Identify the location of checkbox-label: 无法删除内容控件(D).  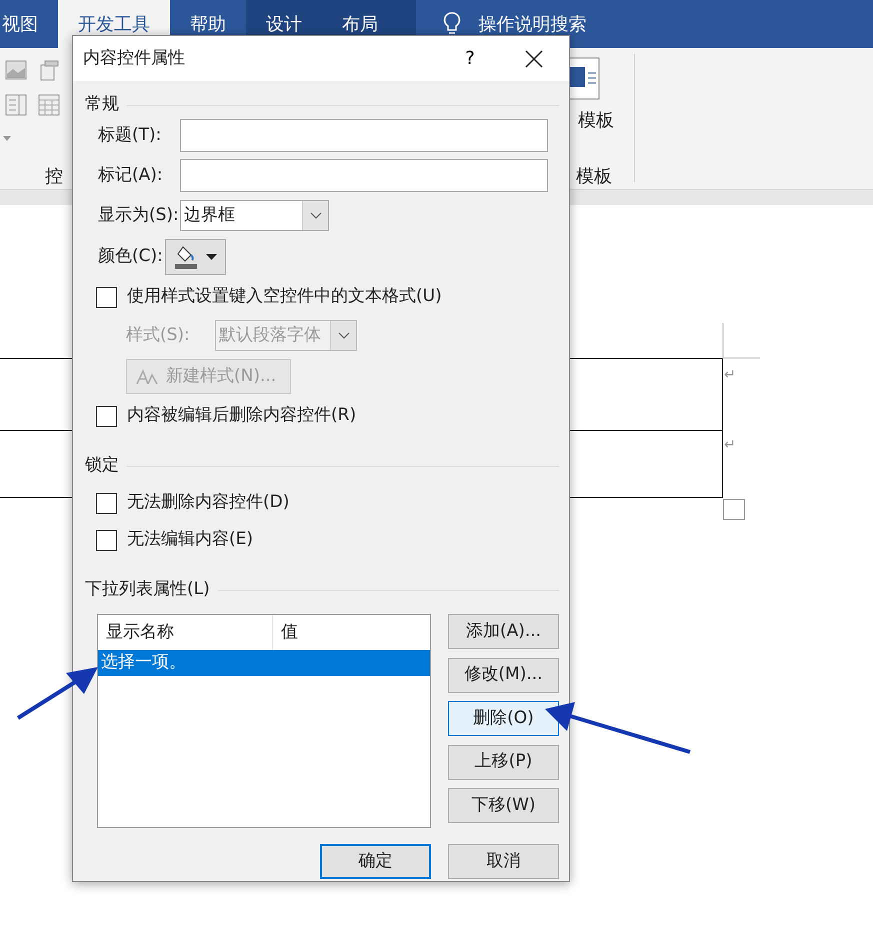
(208, 502).